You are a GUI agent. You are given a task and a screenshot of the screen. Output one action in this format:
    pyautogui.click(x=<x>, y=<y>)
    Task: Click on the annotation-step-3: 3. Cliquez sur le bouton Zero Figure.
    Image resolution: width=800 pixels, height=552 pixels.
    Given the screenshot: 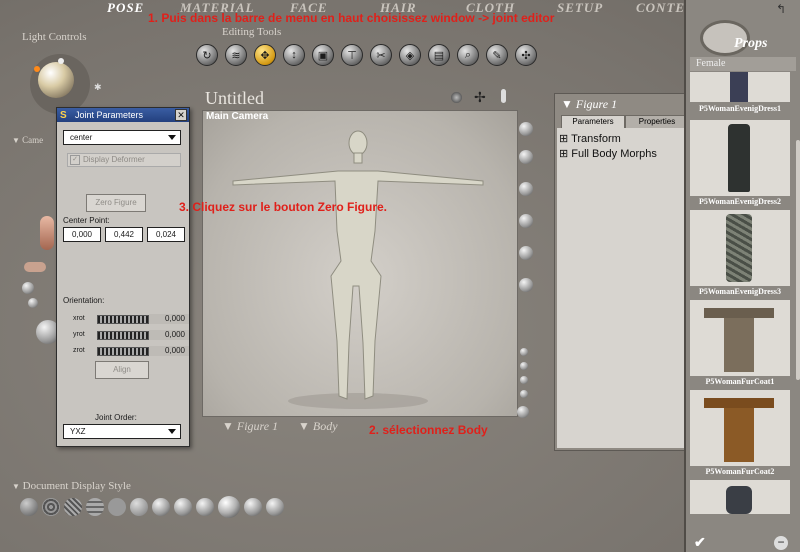 What is the action you would take?
    pyautogui.click(x=283, y=207)
    